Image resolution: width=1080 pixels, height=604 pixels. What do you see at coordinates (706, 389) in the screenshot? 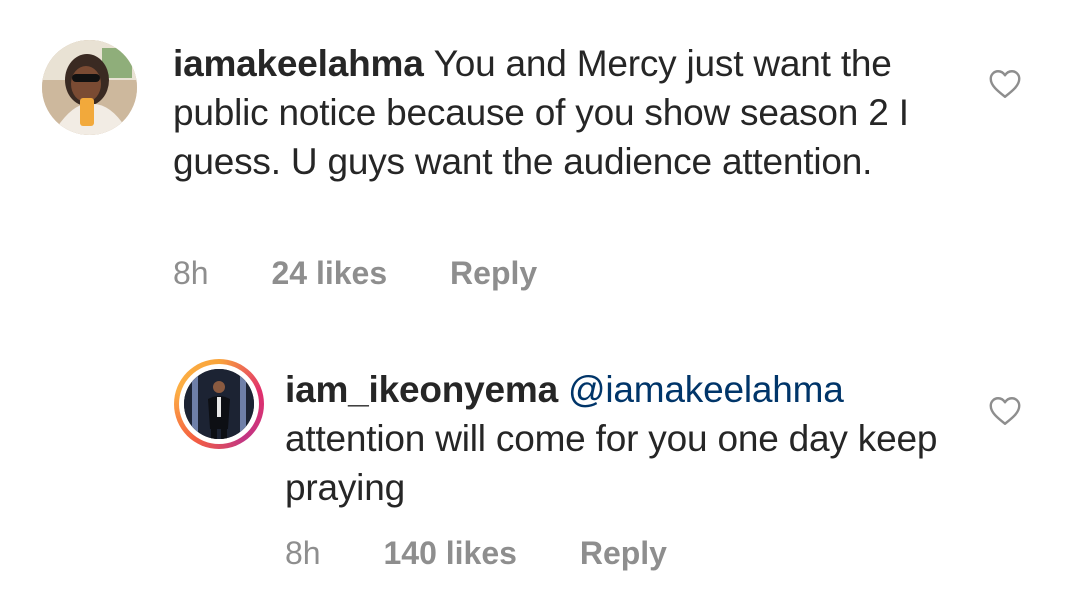
I see `comment-mention: @iamakeelahma` at bounding box center [706, 389].